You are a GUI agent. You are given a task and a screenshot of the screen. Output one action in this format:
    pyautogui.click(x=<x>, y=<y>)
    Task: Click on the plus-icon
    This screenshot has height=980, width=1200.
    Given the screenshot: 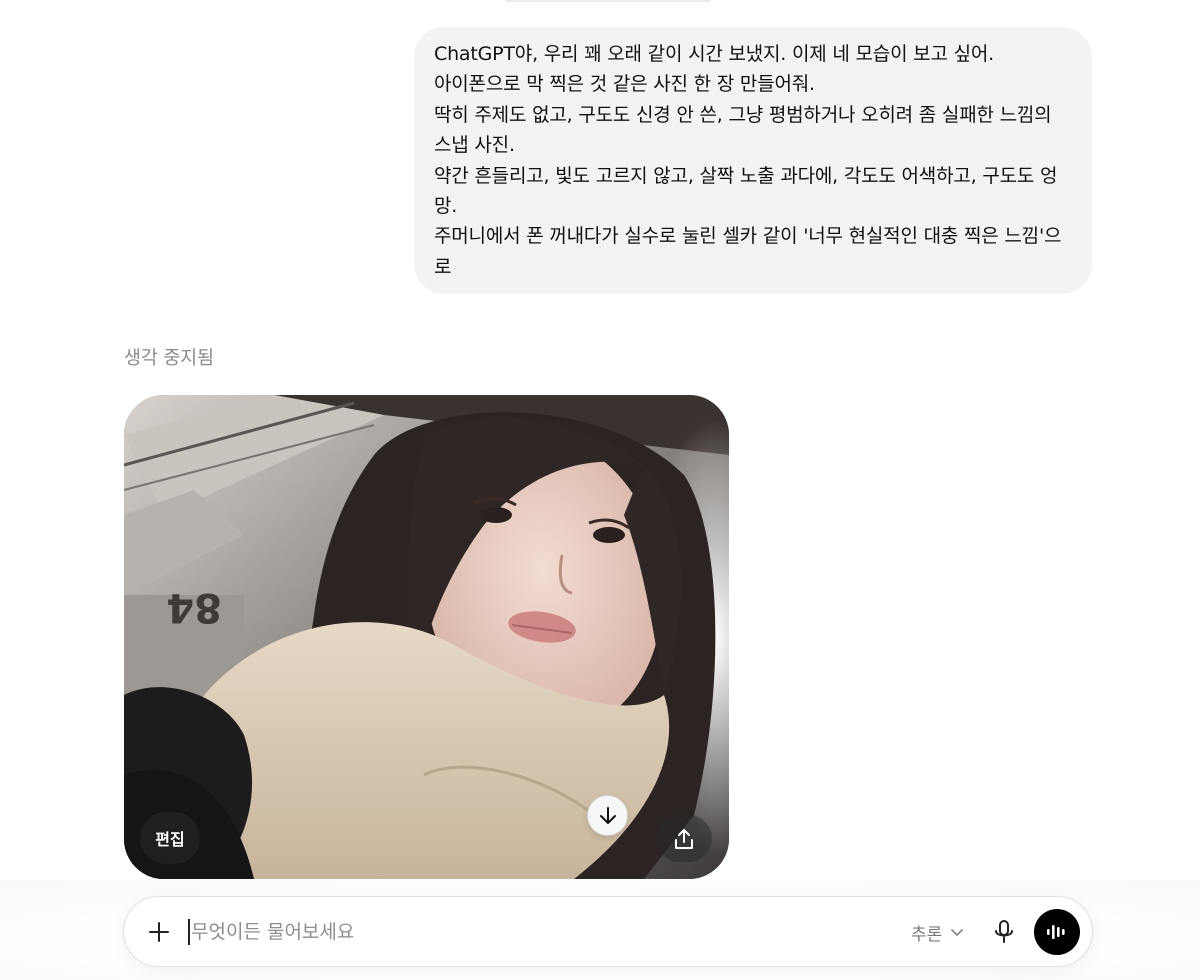 What is the action you would take?
    pyautogui.click(x=159, y=932)
    